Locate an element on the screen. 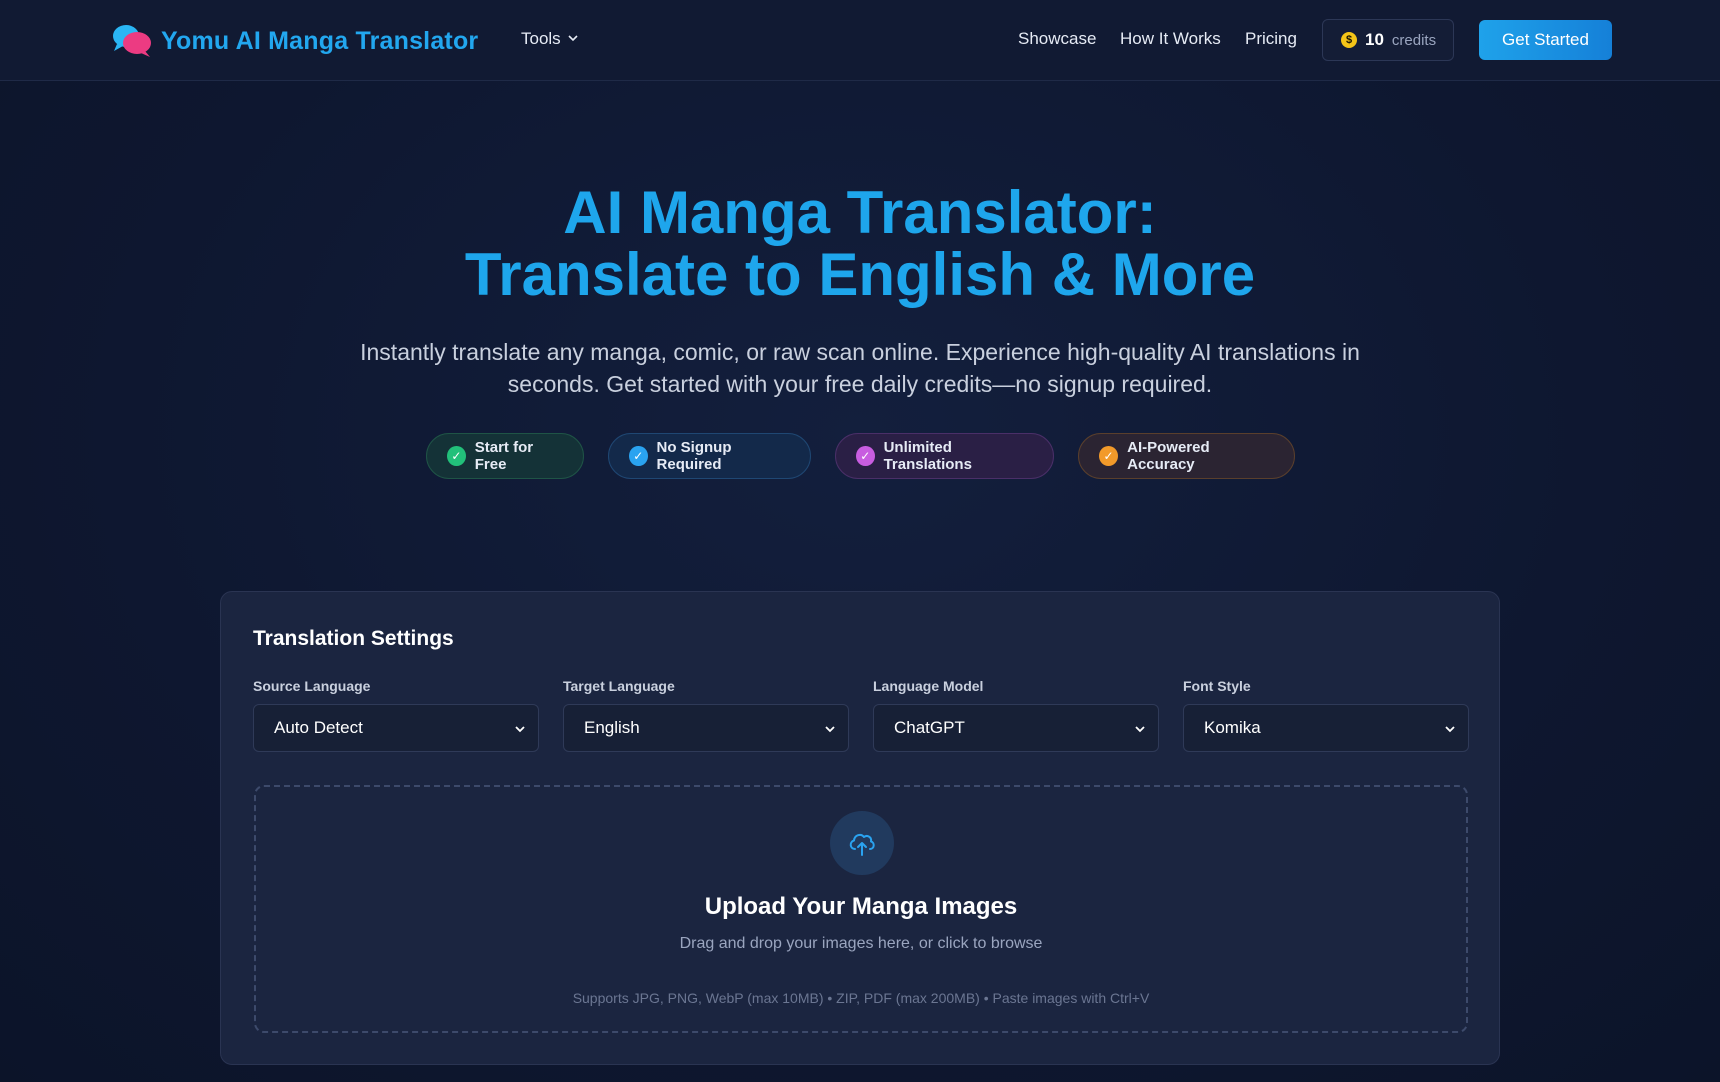 Image resolution: width=1720 pixels, height=1082 pixels. badge-unlimited: ✓ Unlimited Translations is located at coordinates (944, 456).